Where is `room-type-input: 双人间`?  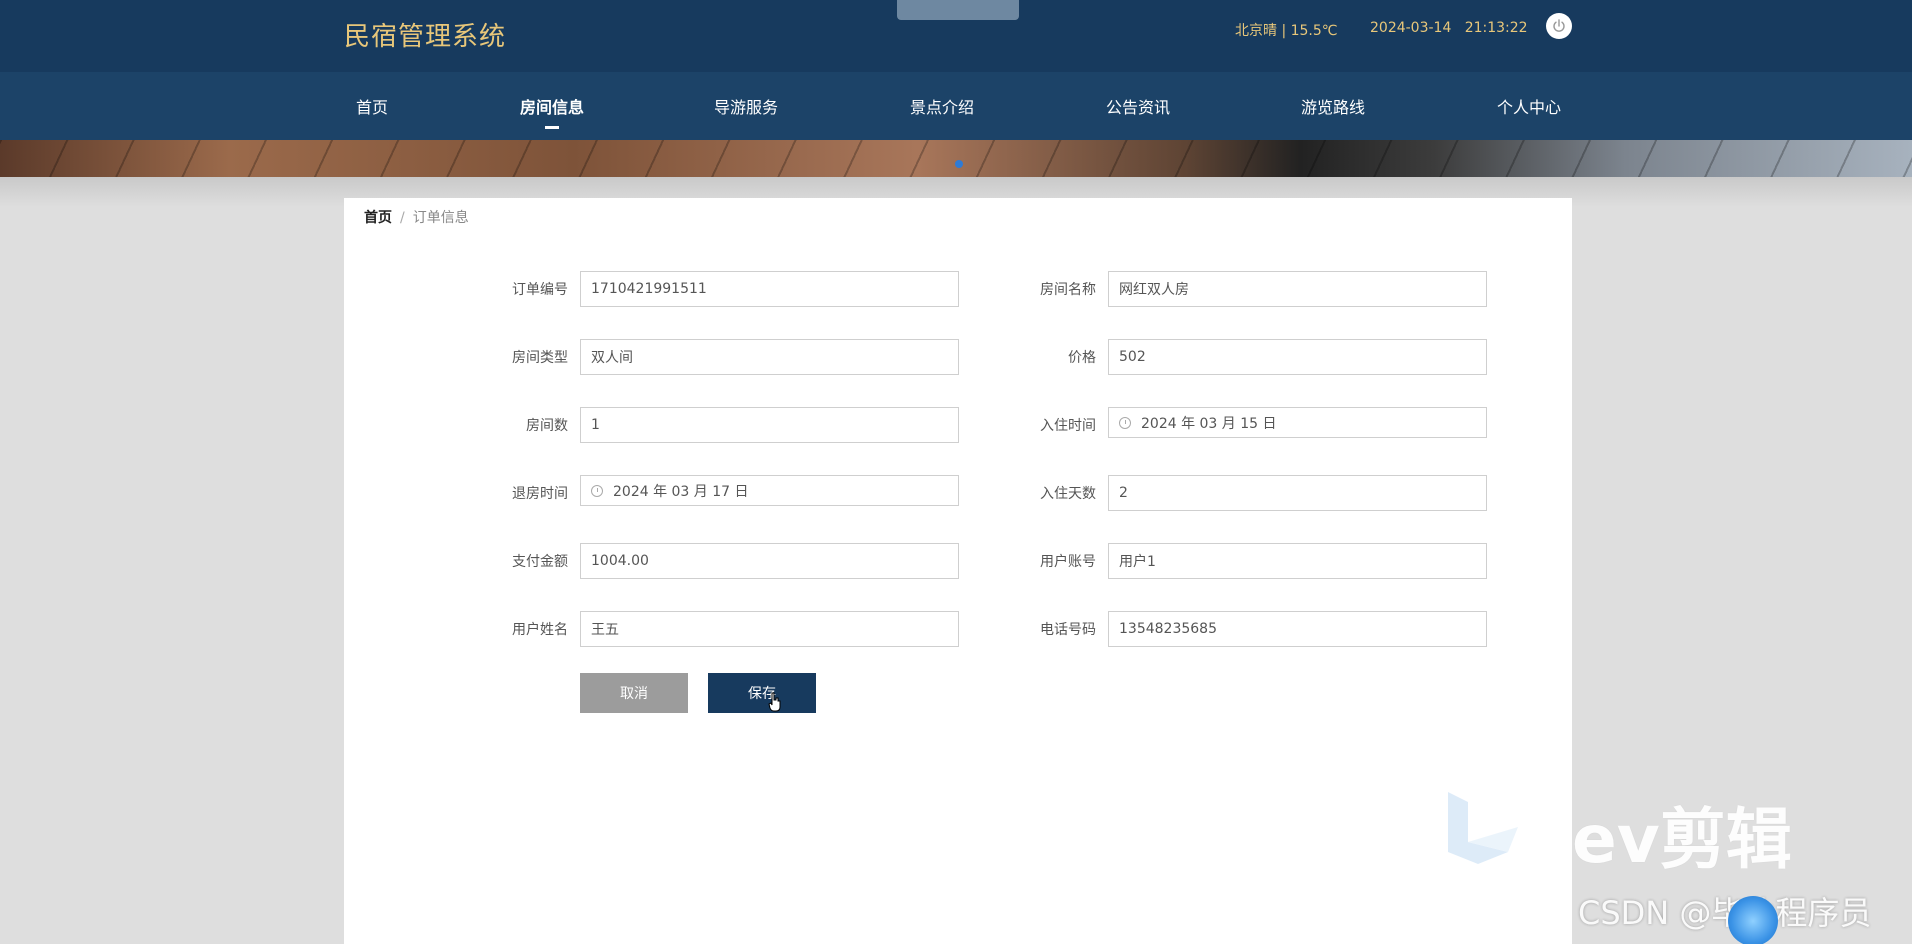 room-type-input: 双人间 is located at coordinates (769, 357).